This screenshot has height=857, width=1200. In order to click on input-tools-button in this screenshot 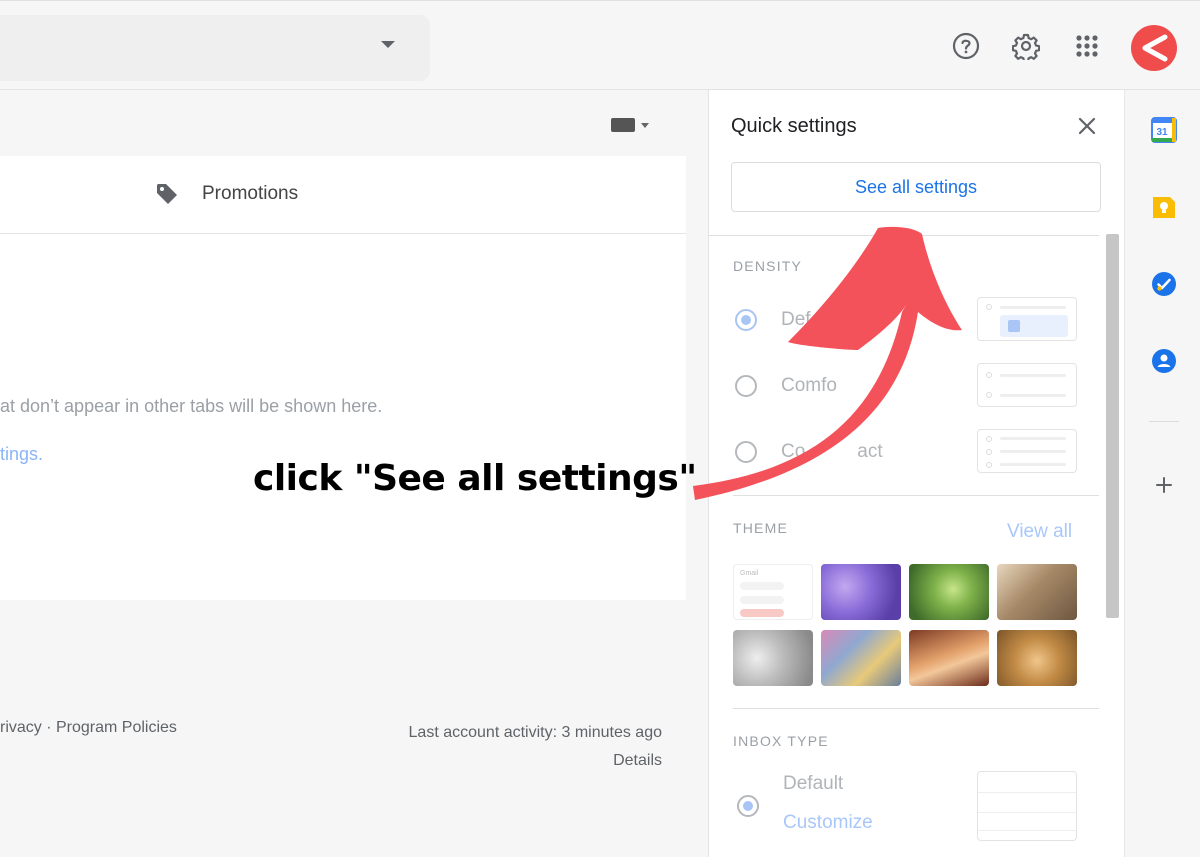, I will do `click(630, 125)`.